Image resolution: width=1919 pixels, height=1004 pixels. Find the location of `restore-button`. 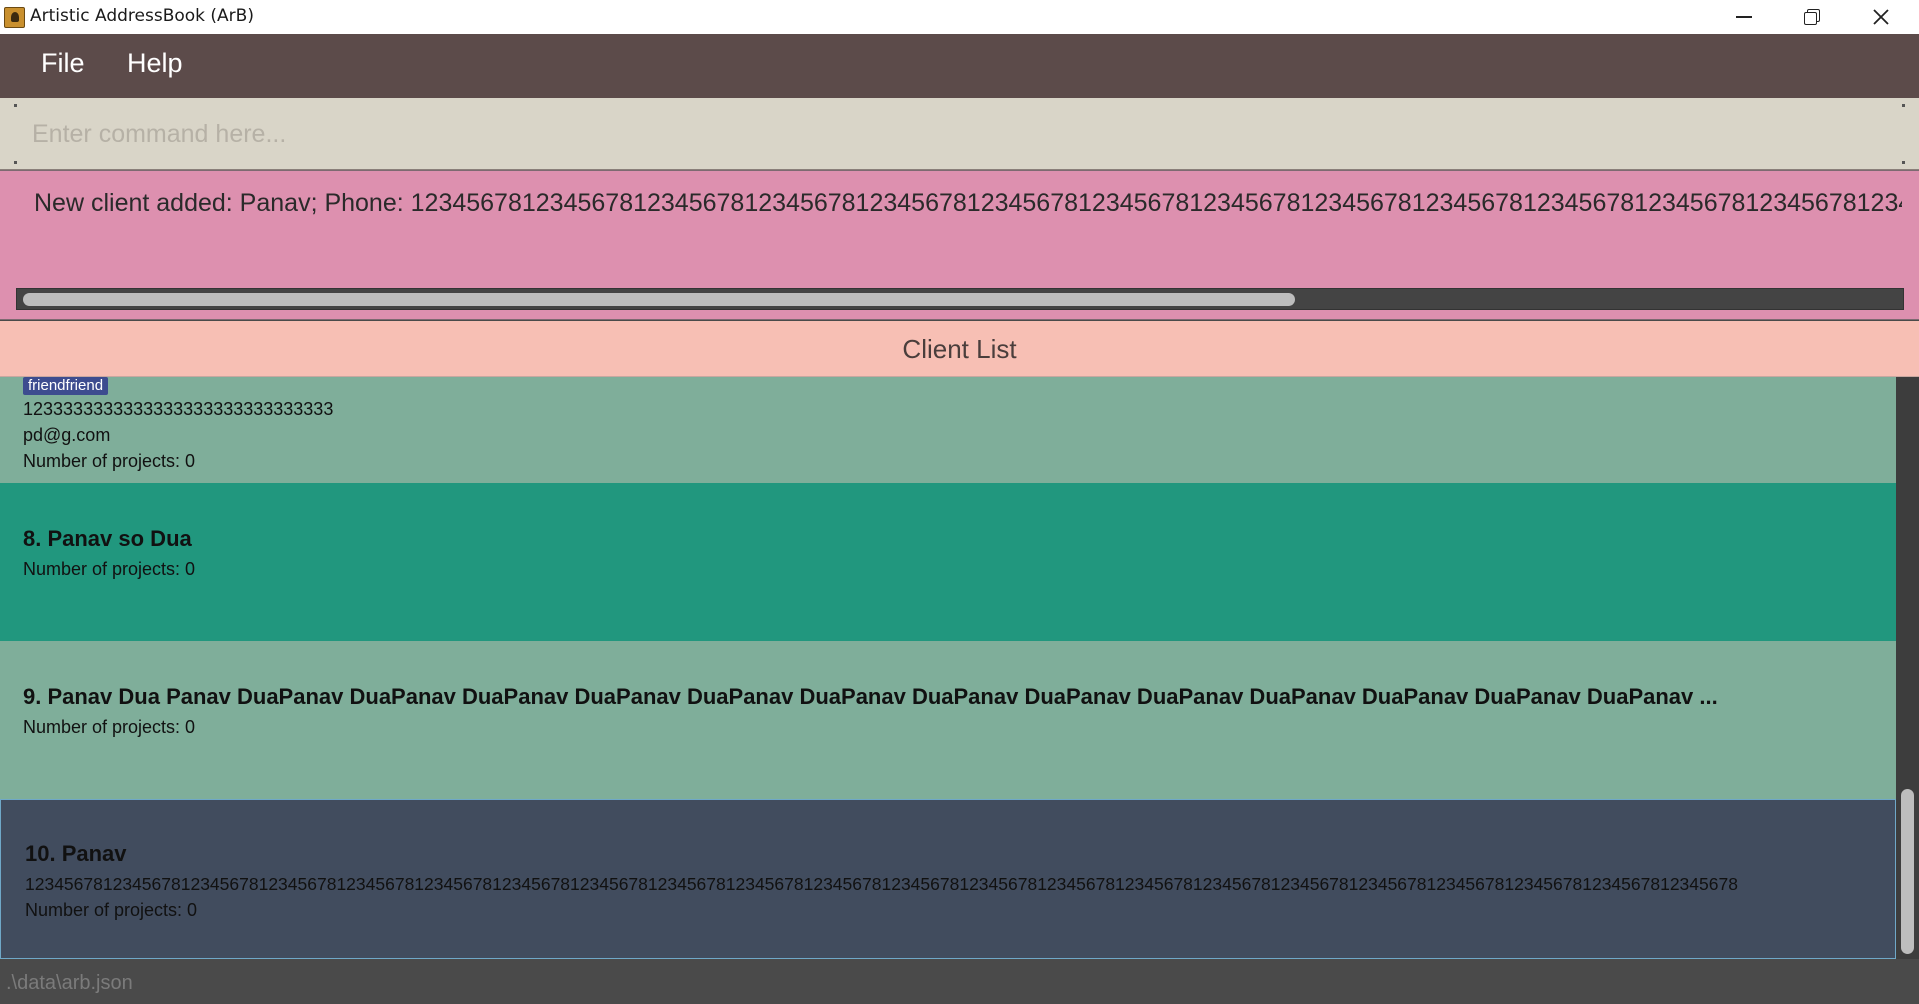

restore-button is located at coordinates (1812, 17).